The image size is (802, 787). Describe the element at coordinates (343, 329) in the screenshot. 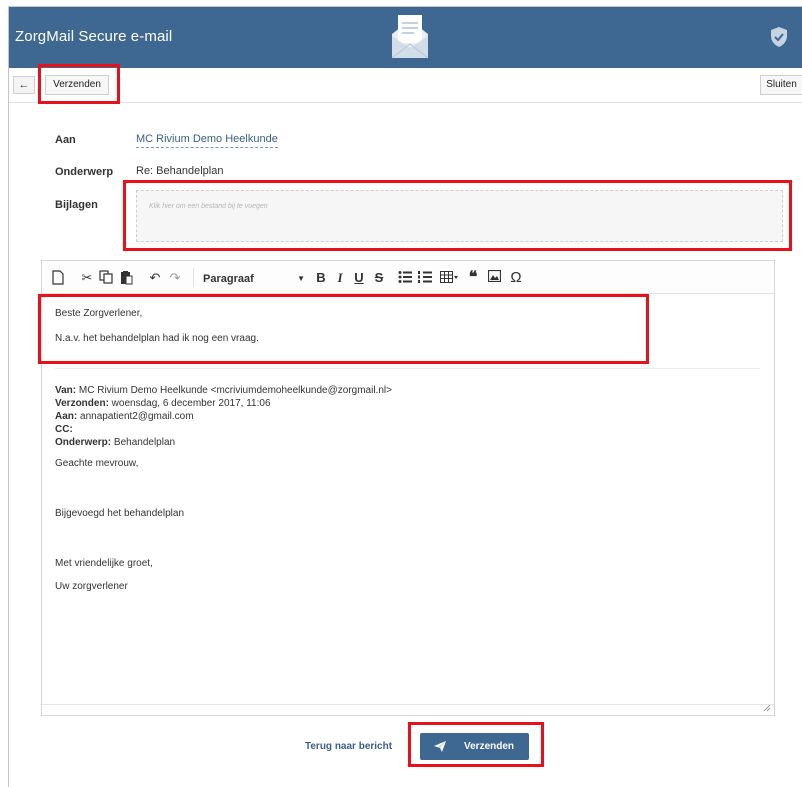

I see `highlight-reply-text` at that location.